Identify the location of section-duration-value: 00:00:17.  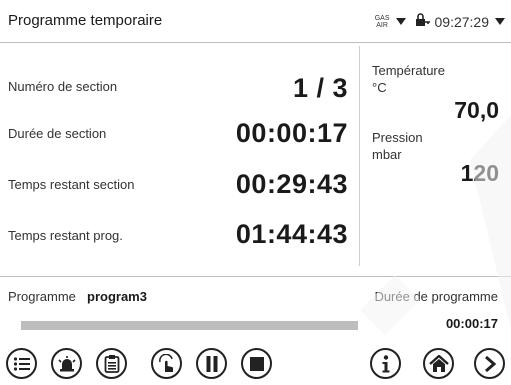
(291, 133).